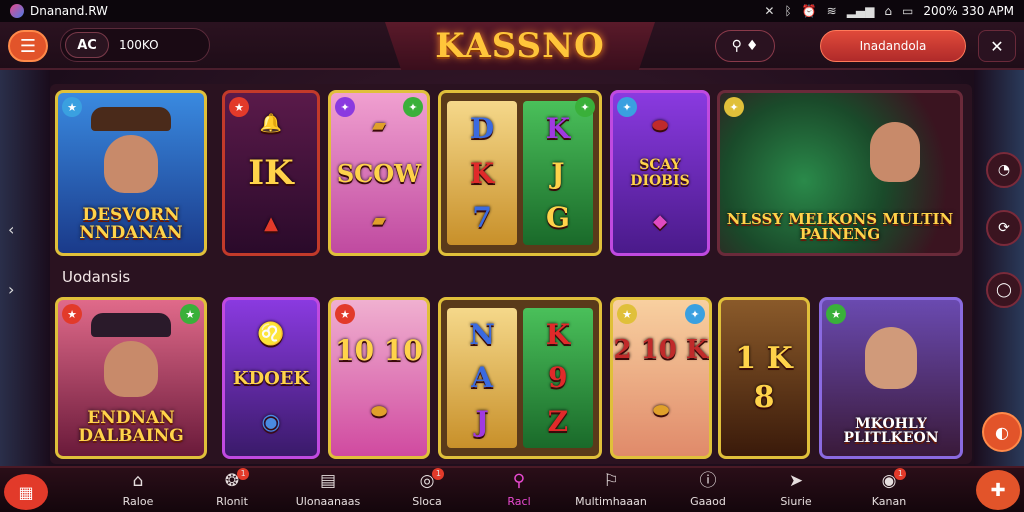 The image size is (1024, 512). Describe the element at coordinates (520, 378) in the screenshot. I see `game-card: N A J K 9 Z` at that location.